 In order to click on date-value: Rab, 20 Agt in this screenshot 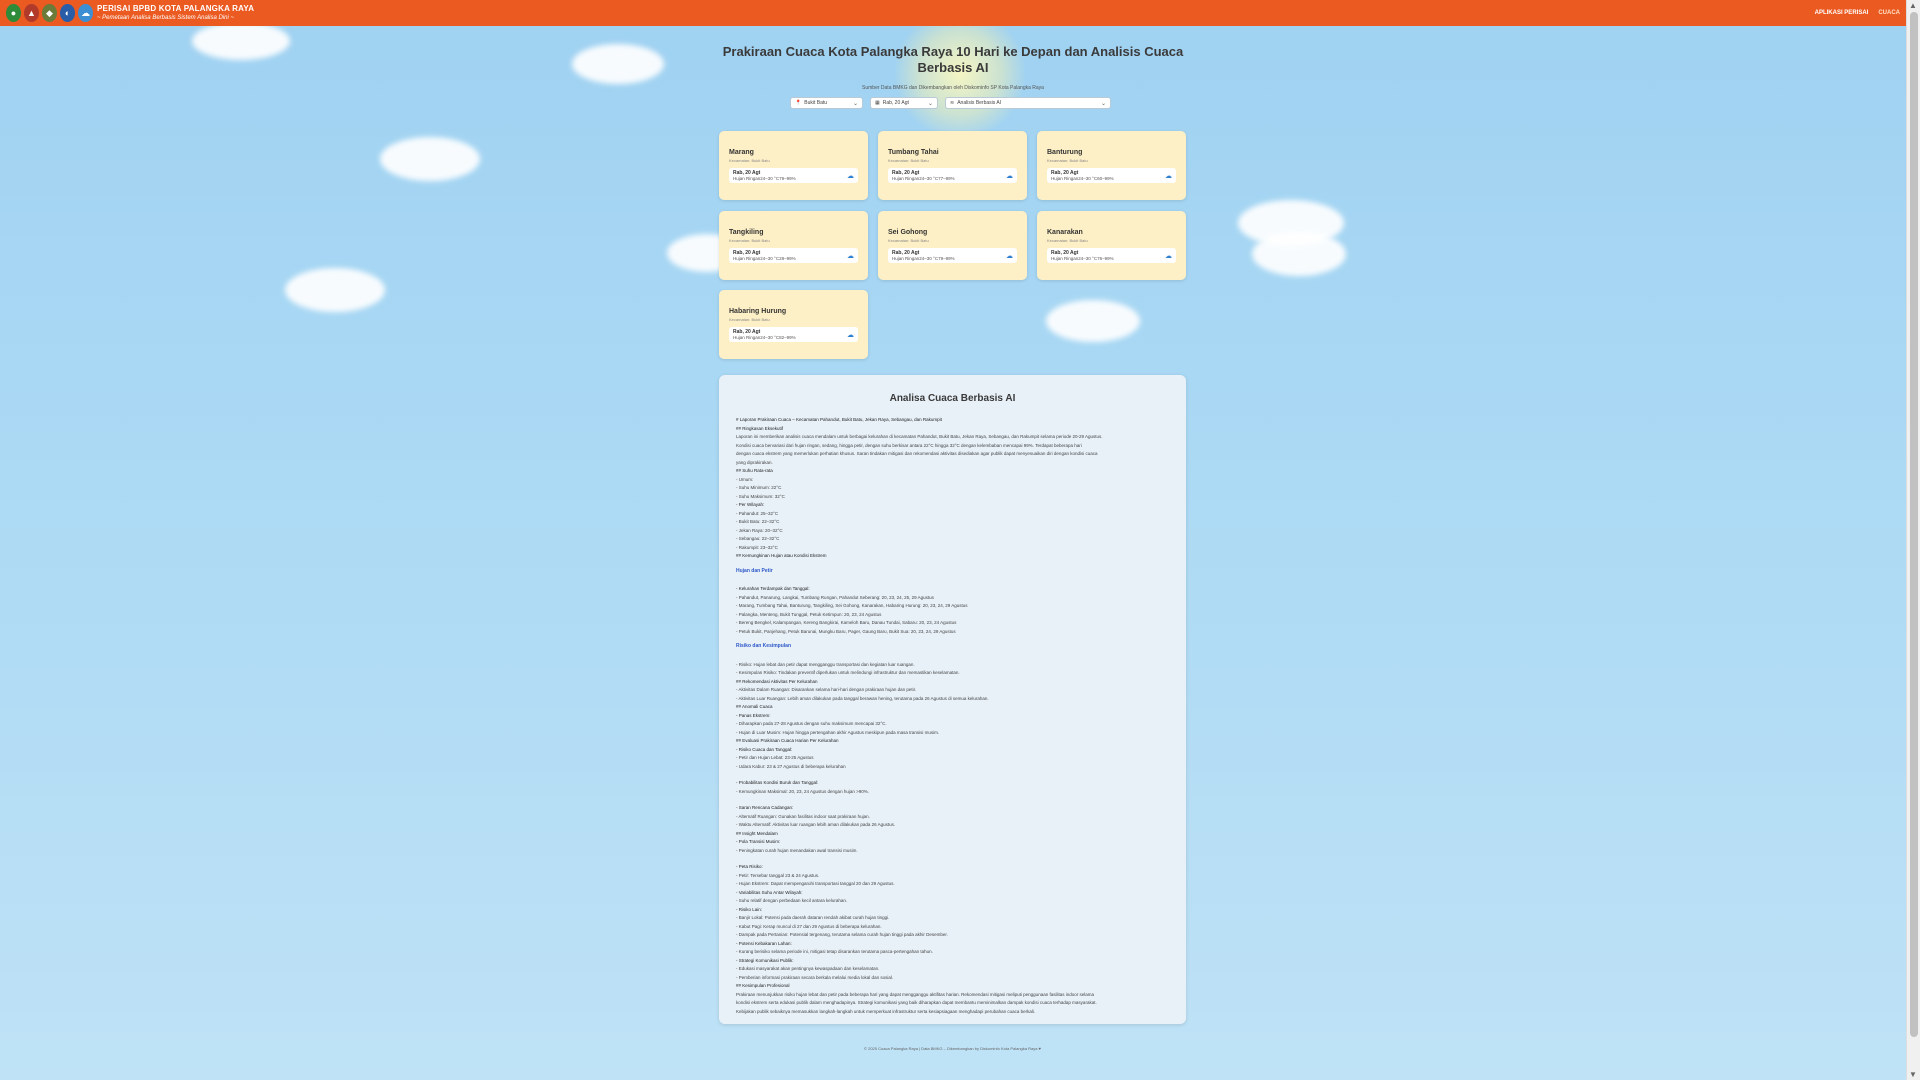, I will do `click(895, 103)`.